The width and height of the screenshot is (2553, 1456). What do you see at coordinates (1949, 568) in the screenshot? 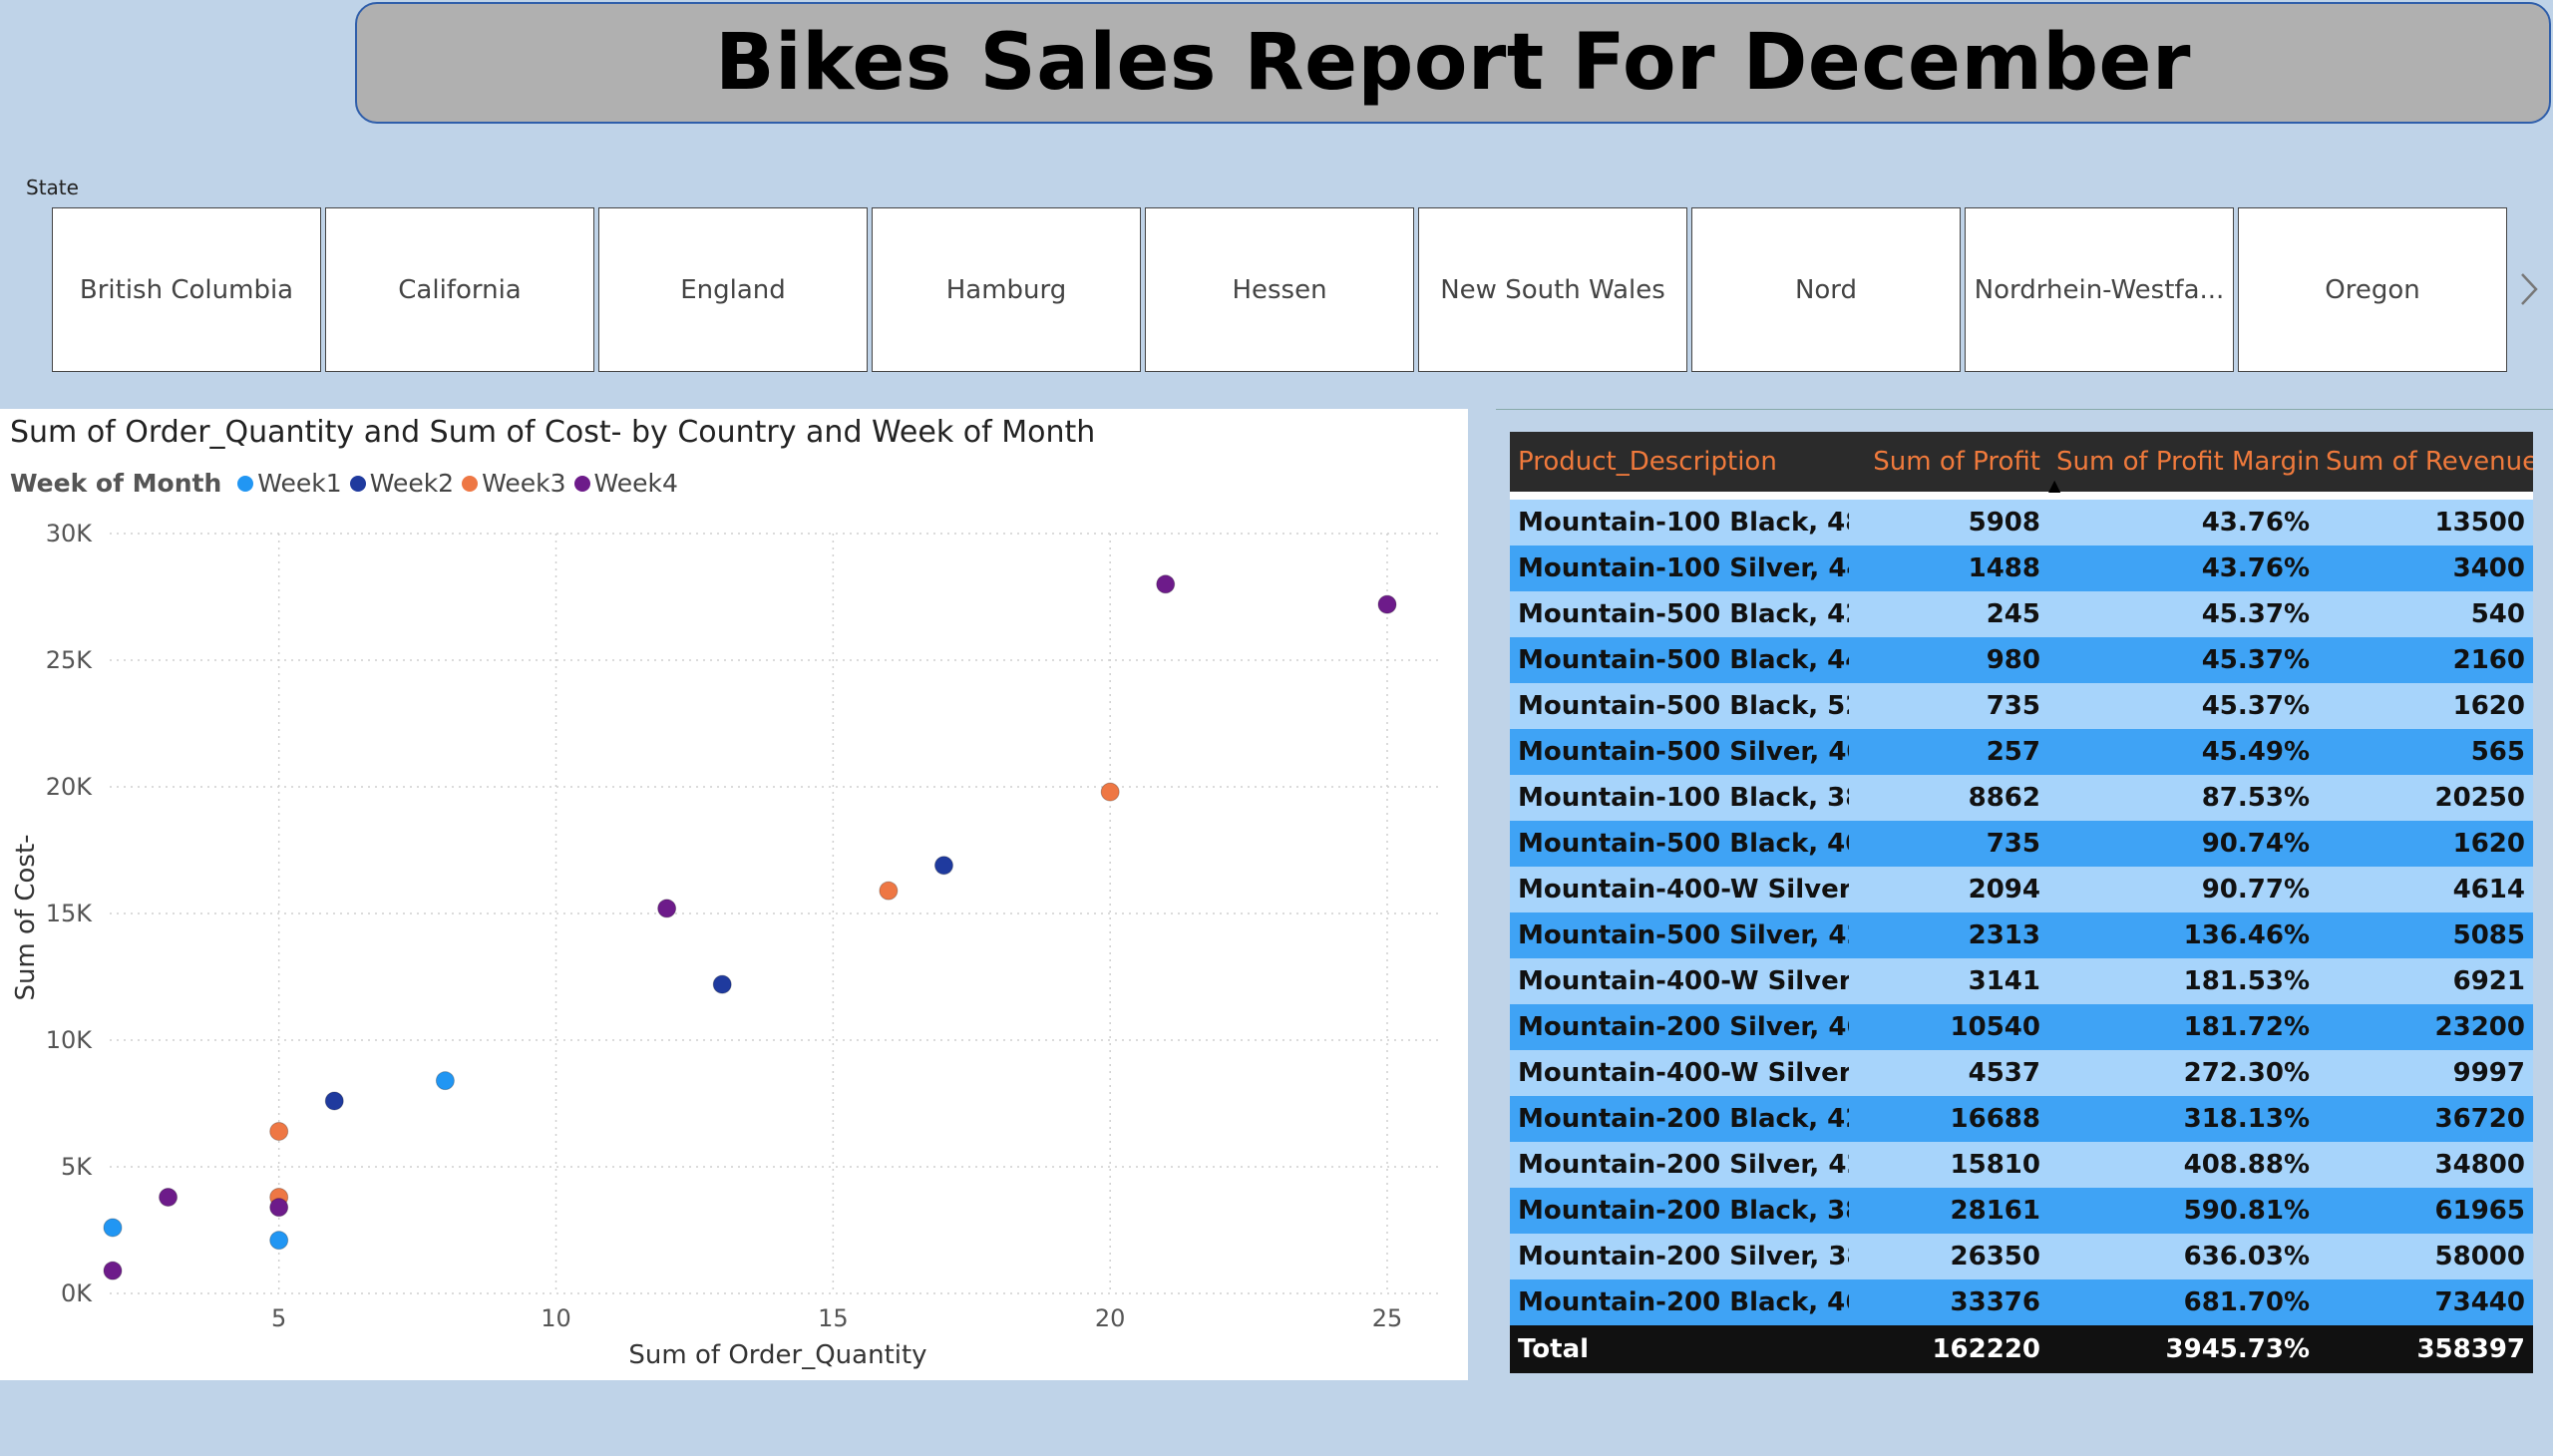
I see `table-cell: 1488` at bounding box center [1949, 568].